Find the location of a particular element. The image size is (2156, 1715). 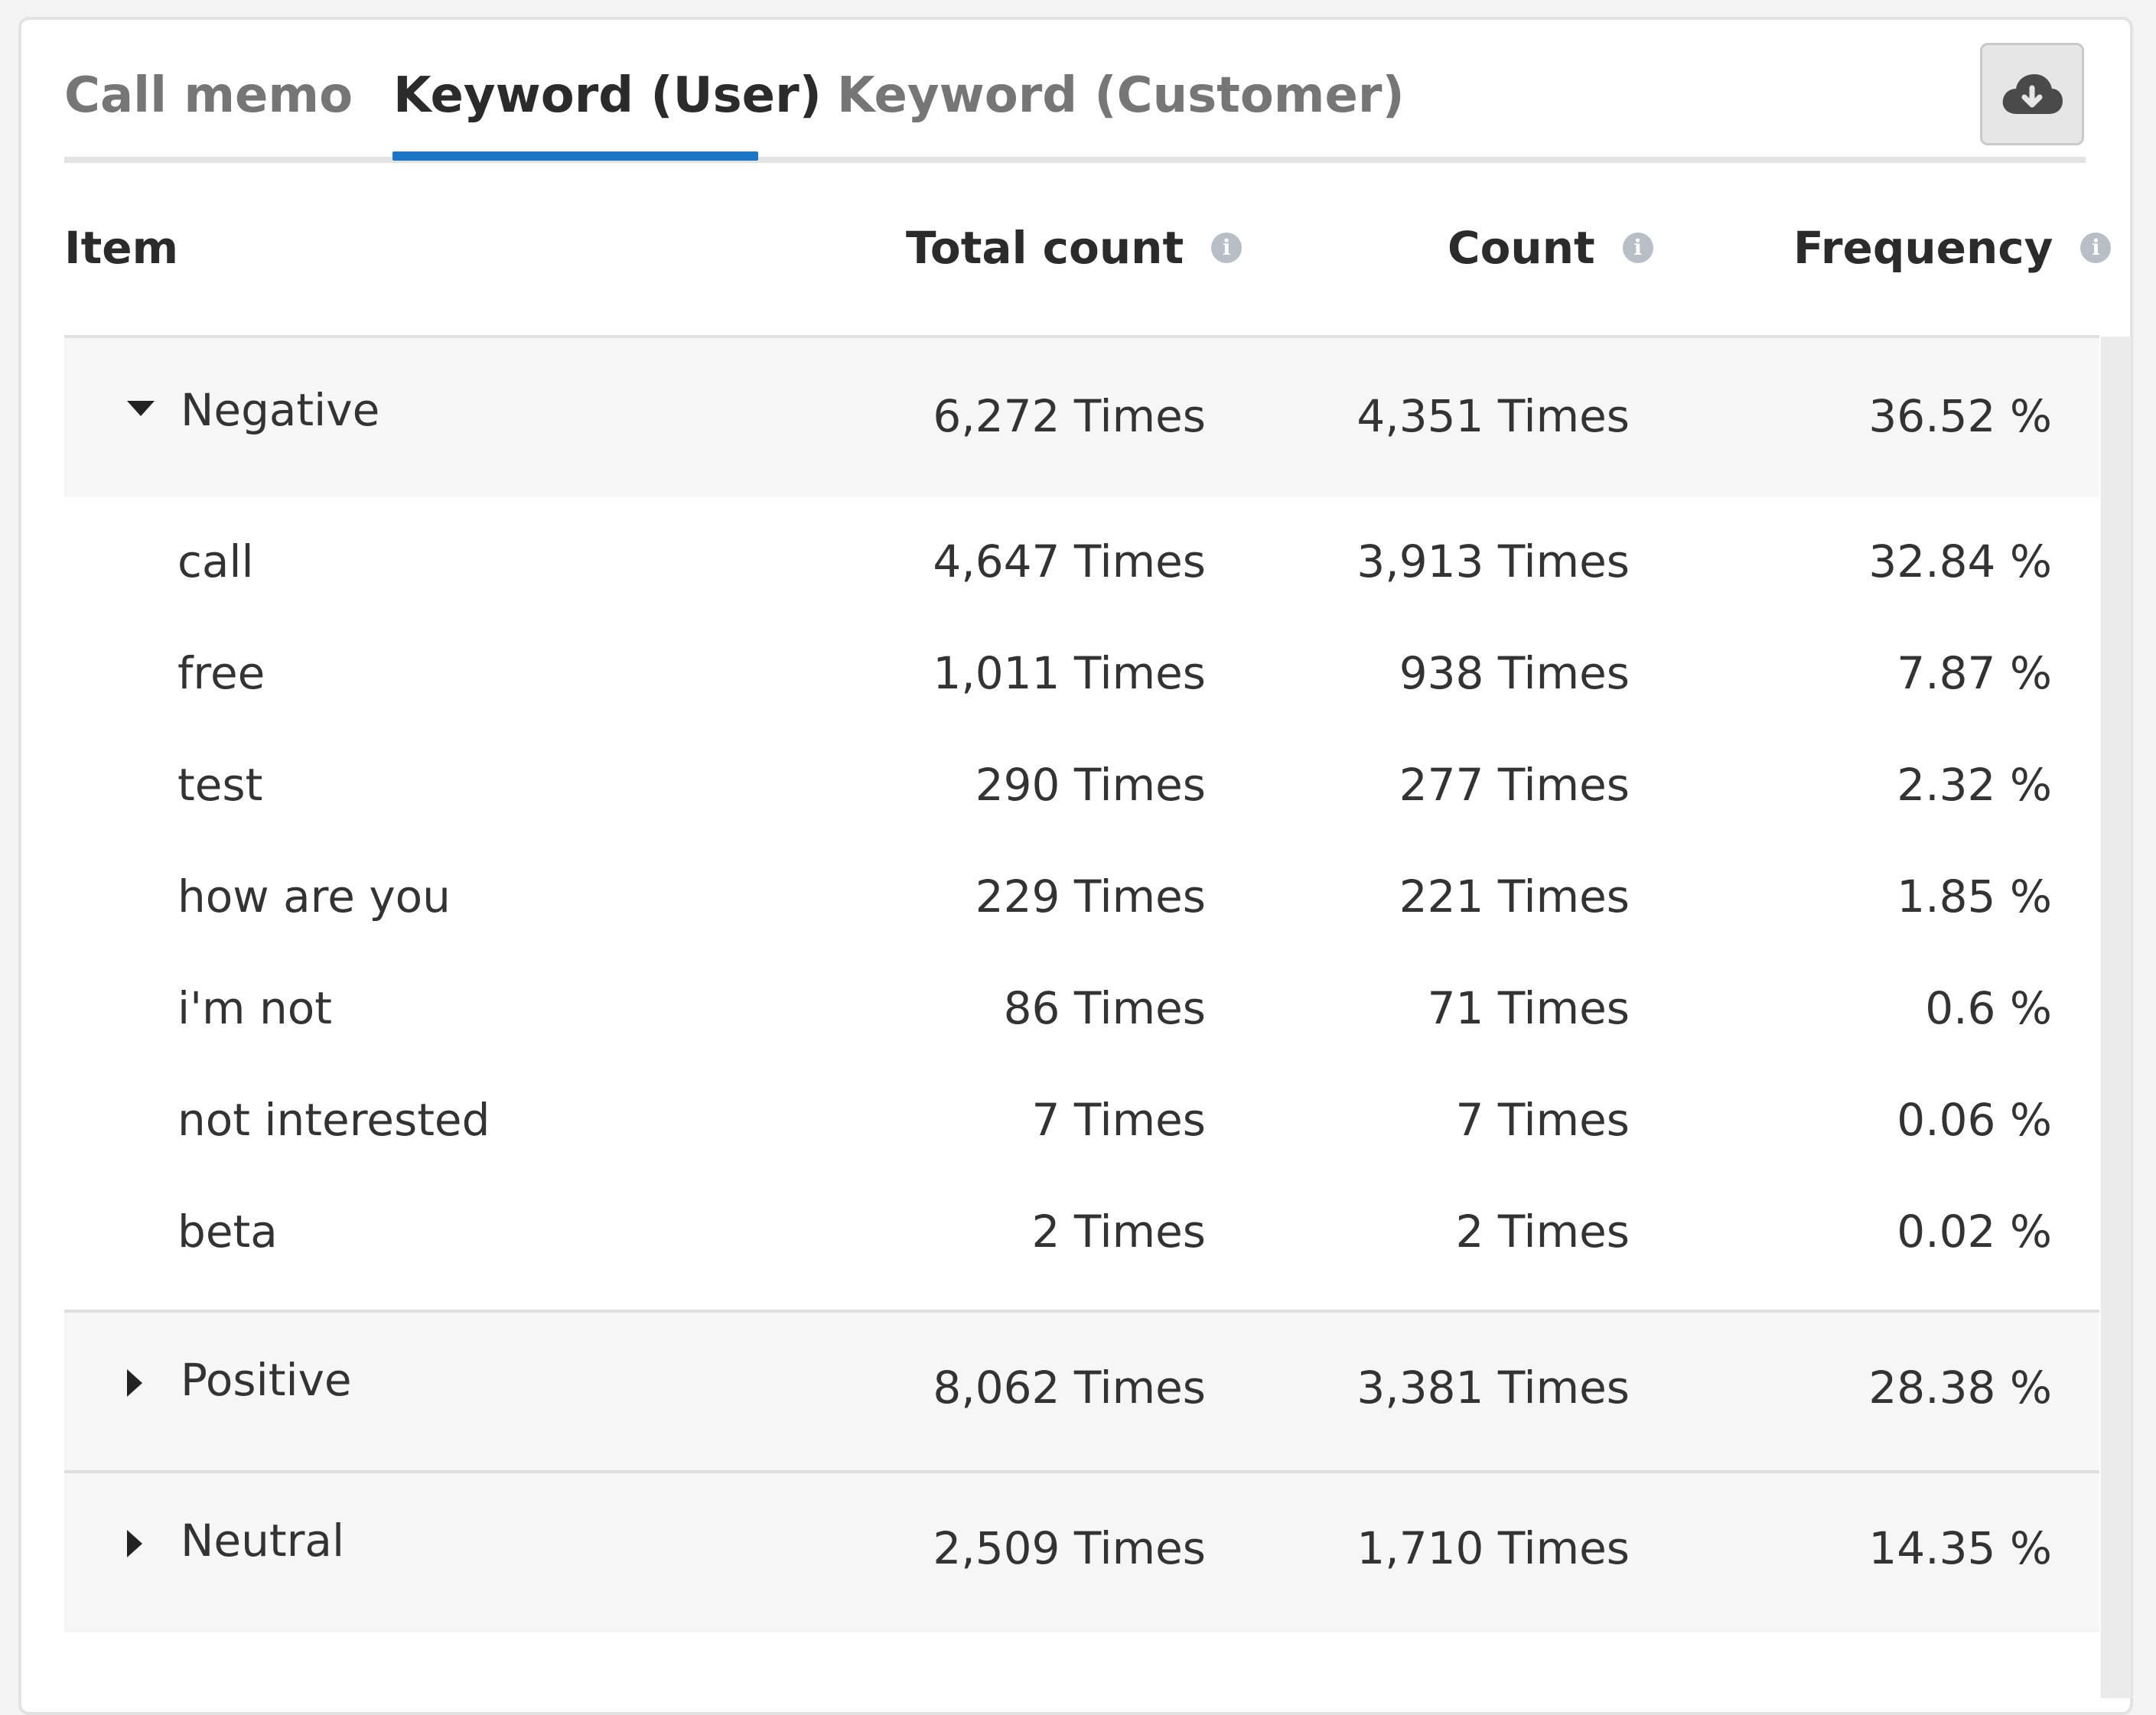

count-value: 3,913 Times is located at coordinates (1493, 561).